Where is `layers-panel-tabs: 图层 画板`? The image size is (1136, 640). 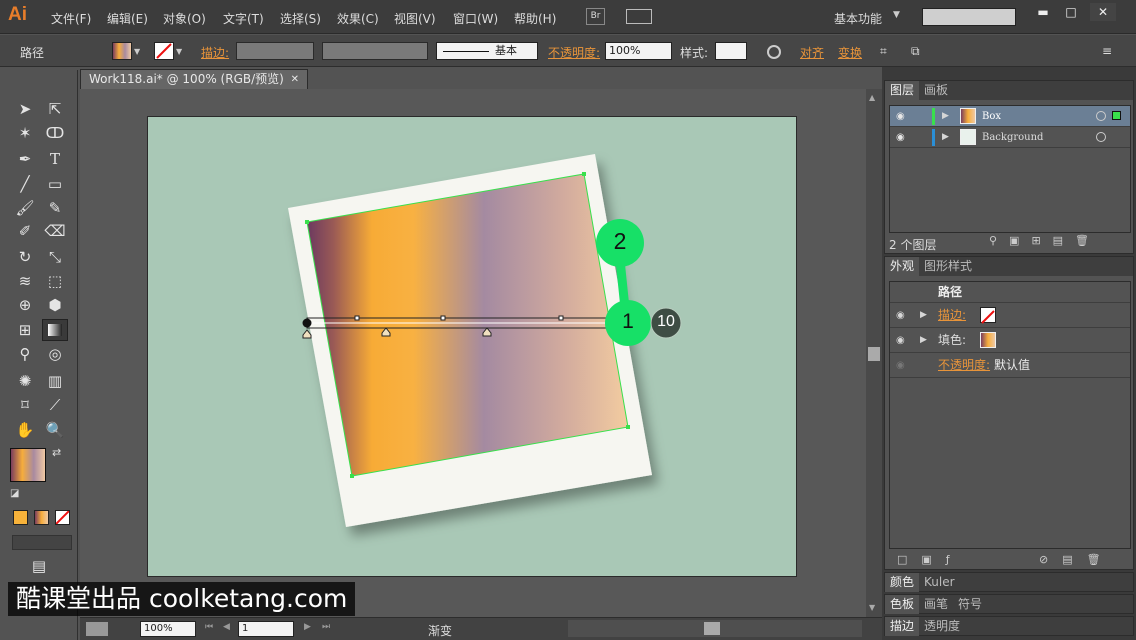 layers-panel-tabs: 图层 画板 is located at coordinates (1009, 90).